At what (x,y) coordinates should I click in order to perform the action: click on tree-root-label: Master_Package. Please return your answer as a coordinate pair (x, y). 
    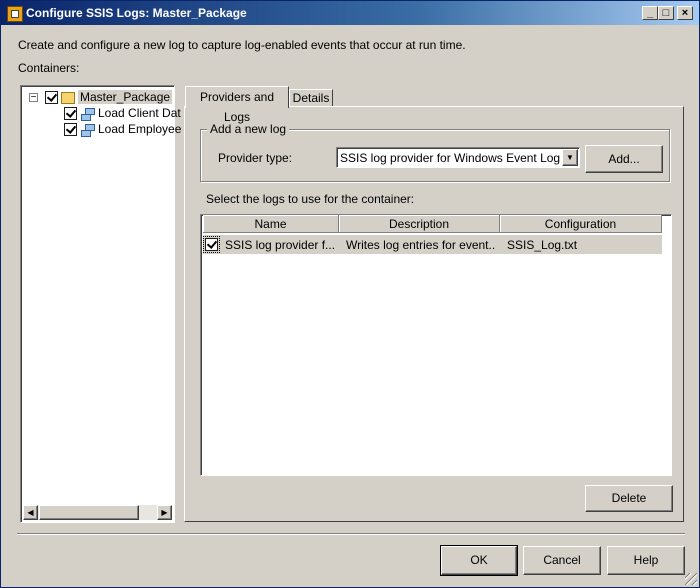
    Looking at the image, I should click on (125, 97).